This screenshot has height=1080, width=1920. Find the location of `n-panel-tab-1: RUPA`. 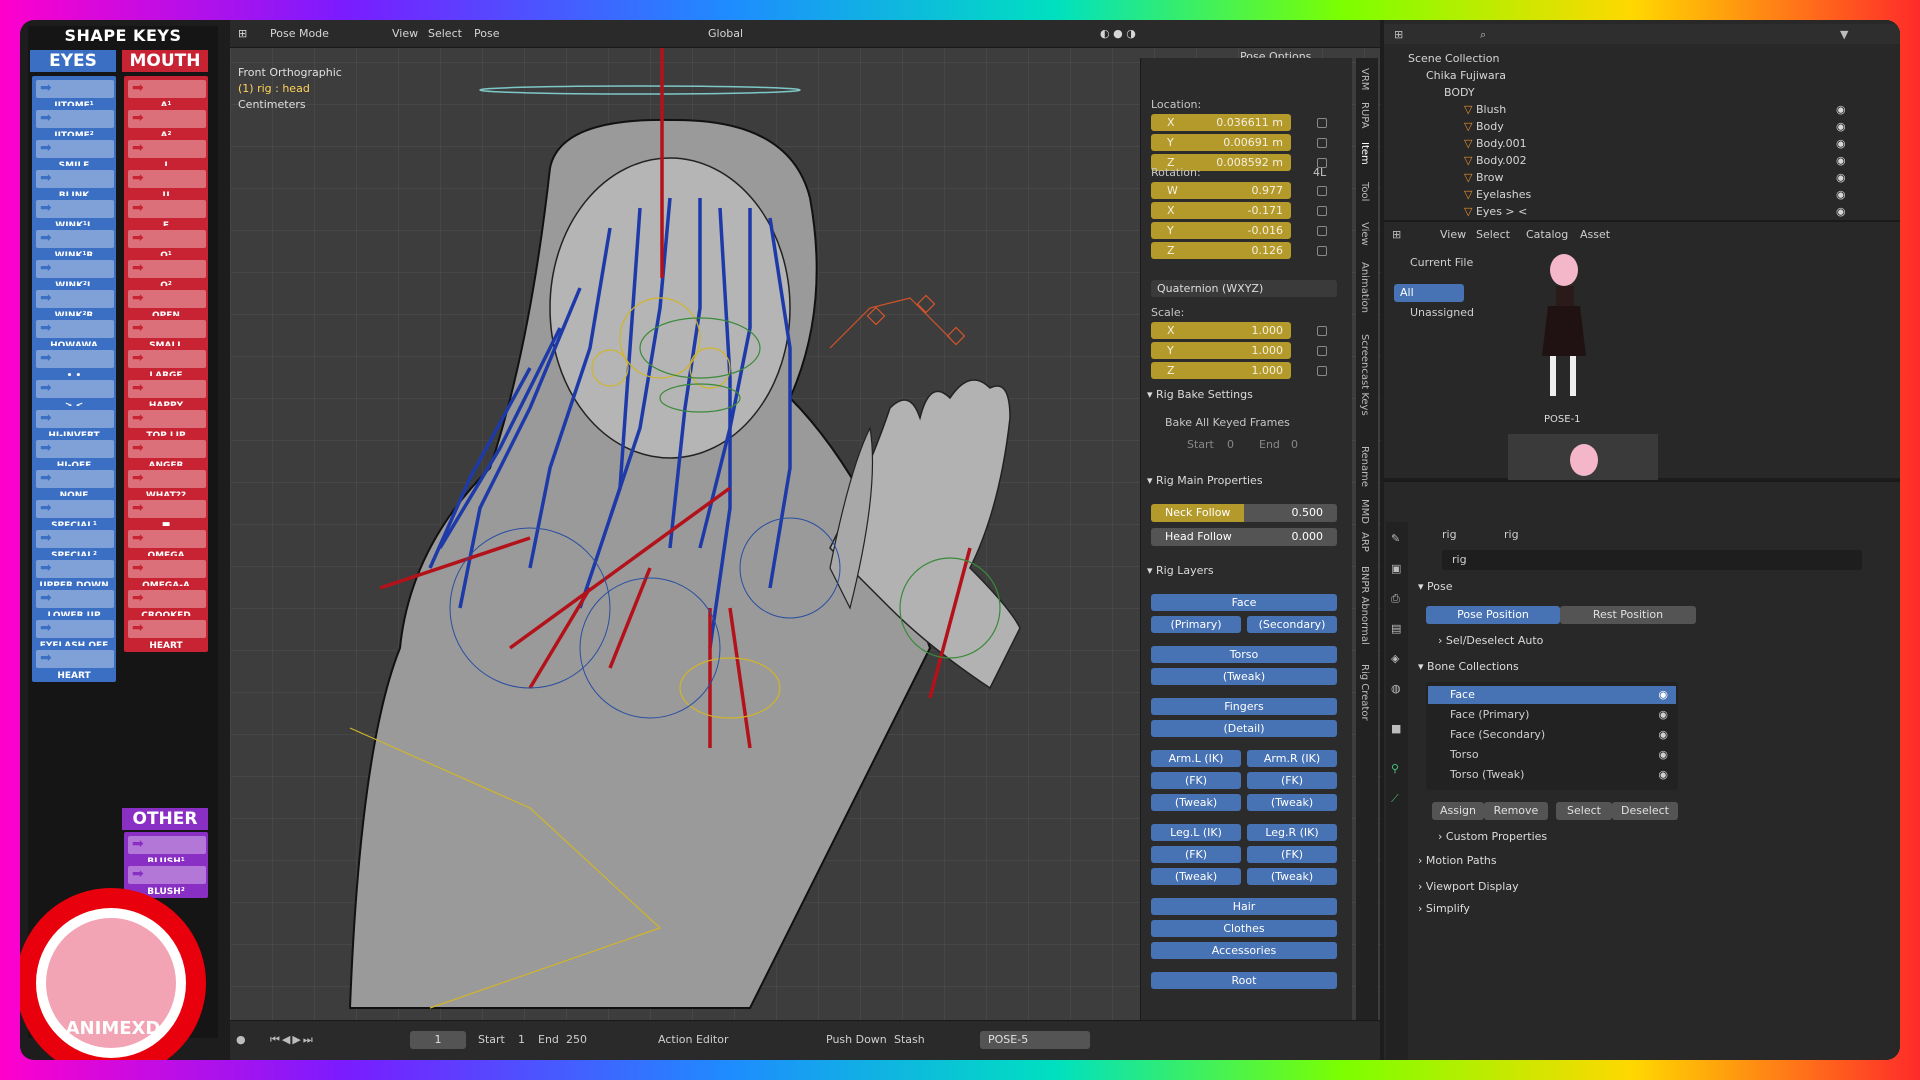

n-panel-tab-1: RUPA is located at coordinates (1364, 115).